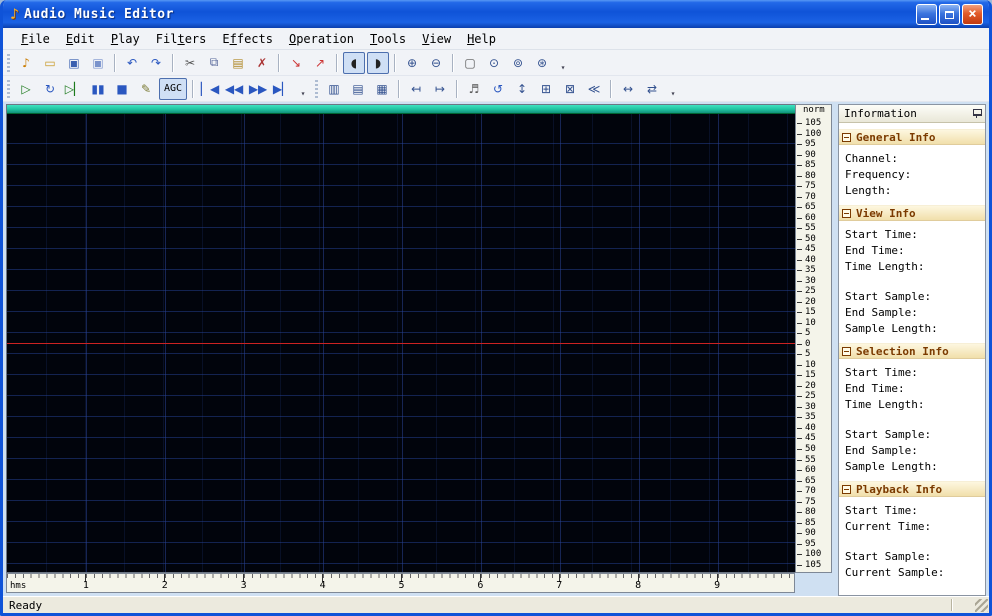 This screenshot has height=616, width=992. I want to click on resize-grip, so click(981, 605).